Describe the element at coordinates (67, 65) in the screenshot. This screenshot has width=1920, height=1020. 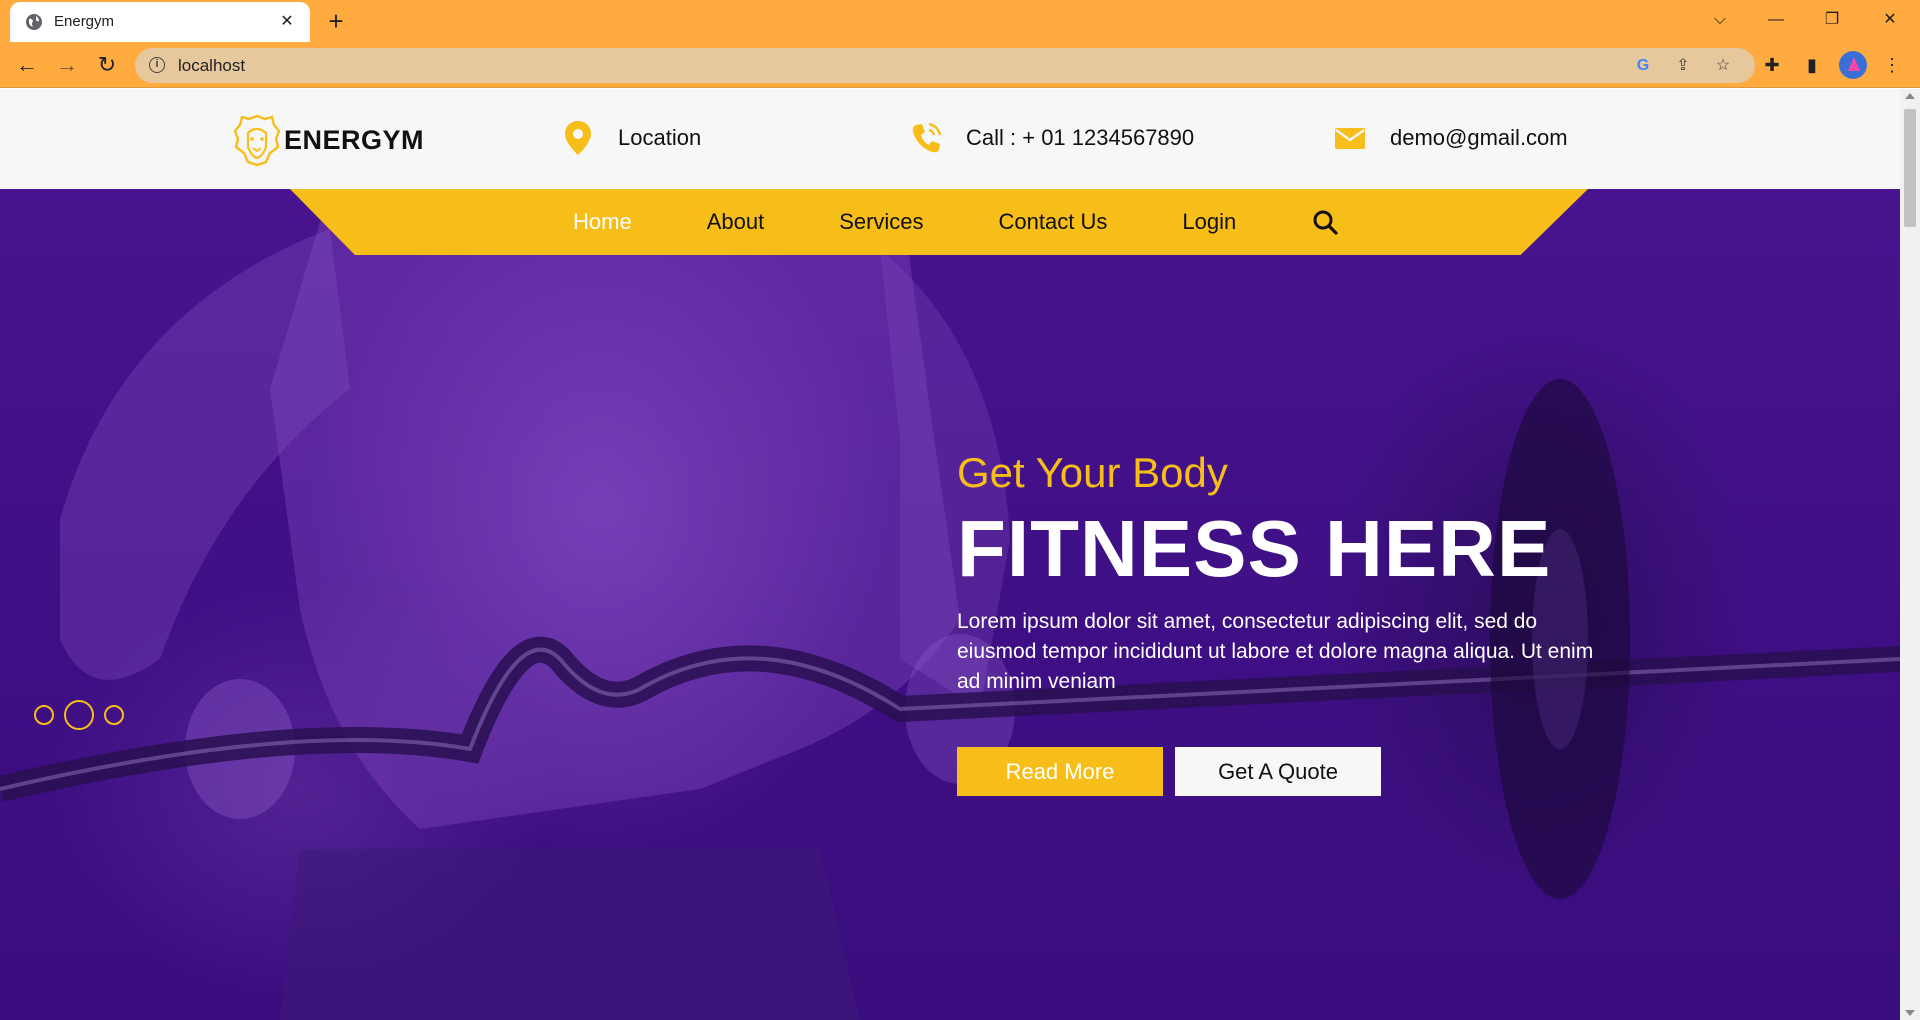
I see `forward-button: →` at that location.